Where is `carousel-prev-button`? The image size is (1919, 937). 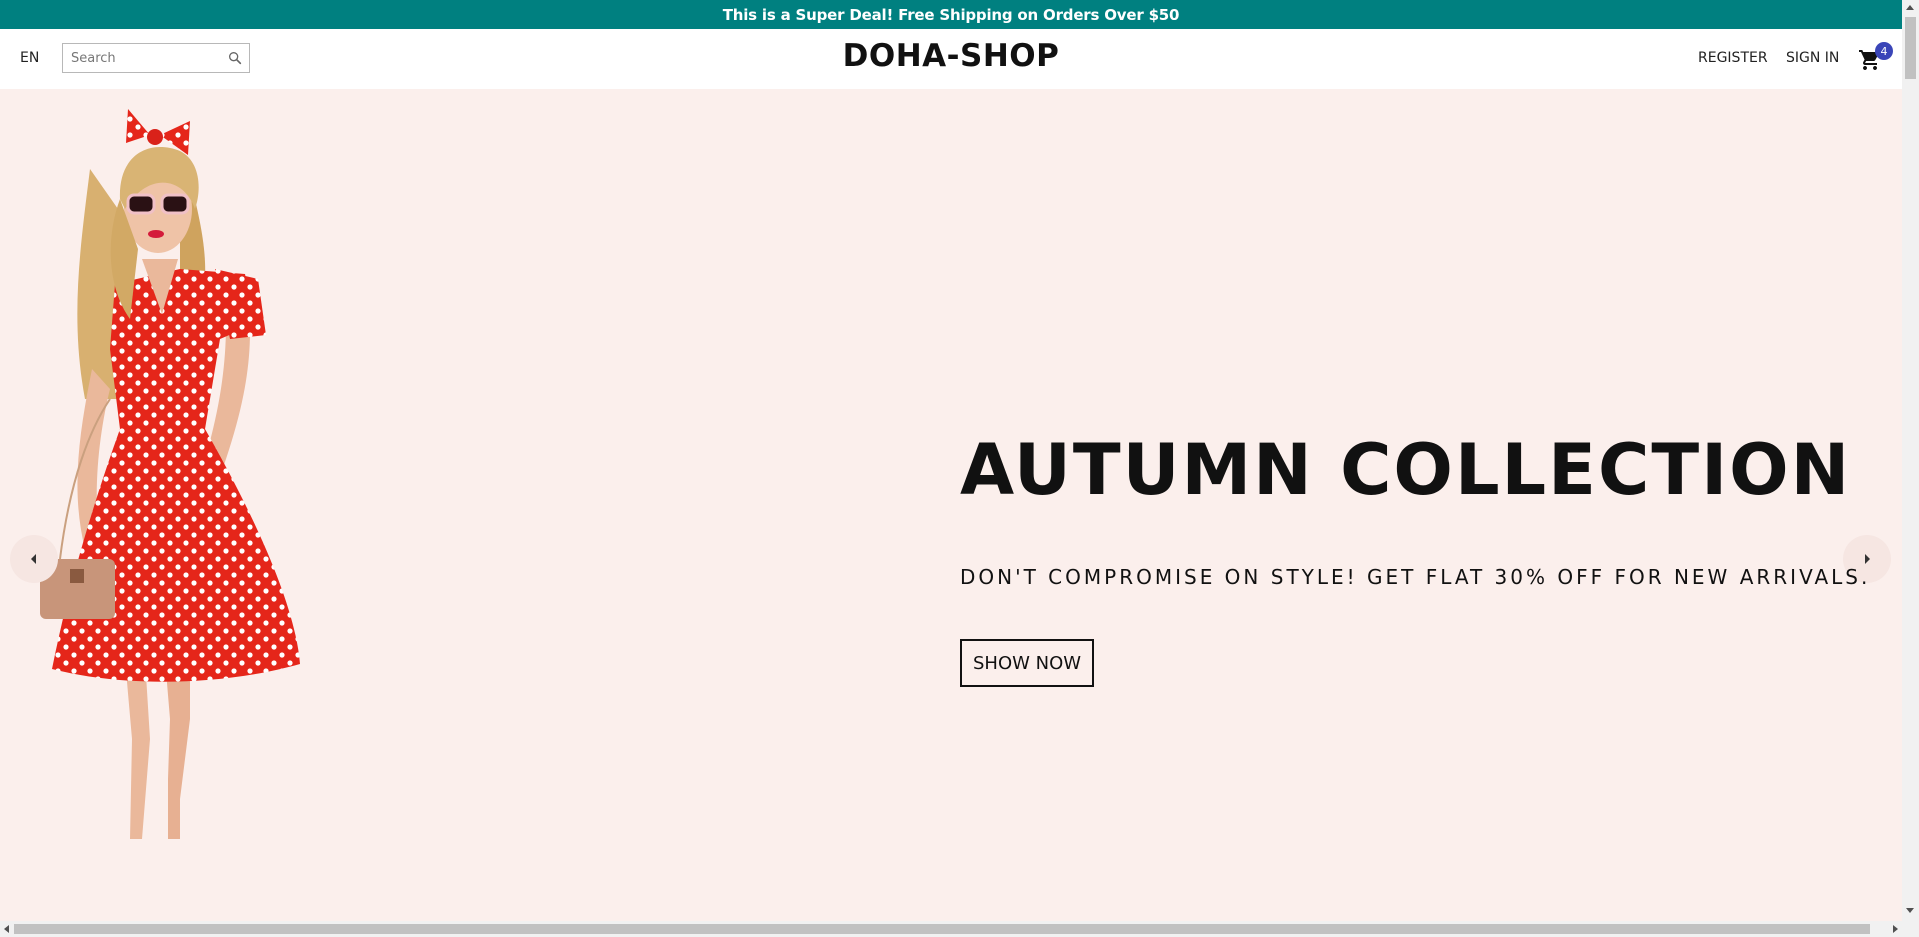
carousel-prev-button is located at coordinates (34, 559).